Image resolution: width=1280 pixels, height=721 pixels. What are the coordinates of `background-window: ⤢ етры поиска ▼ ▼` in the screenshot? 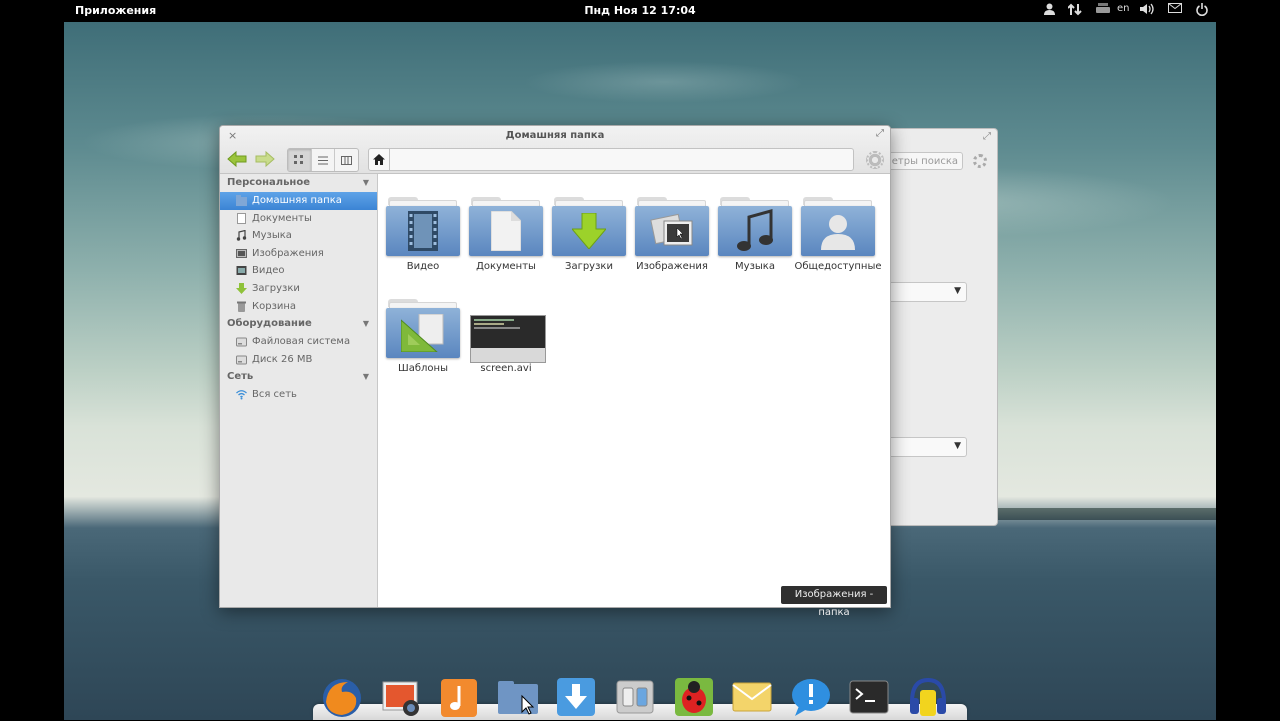 It's located at (943, 327).